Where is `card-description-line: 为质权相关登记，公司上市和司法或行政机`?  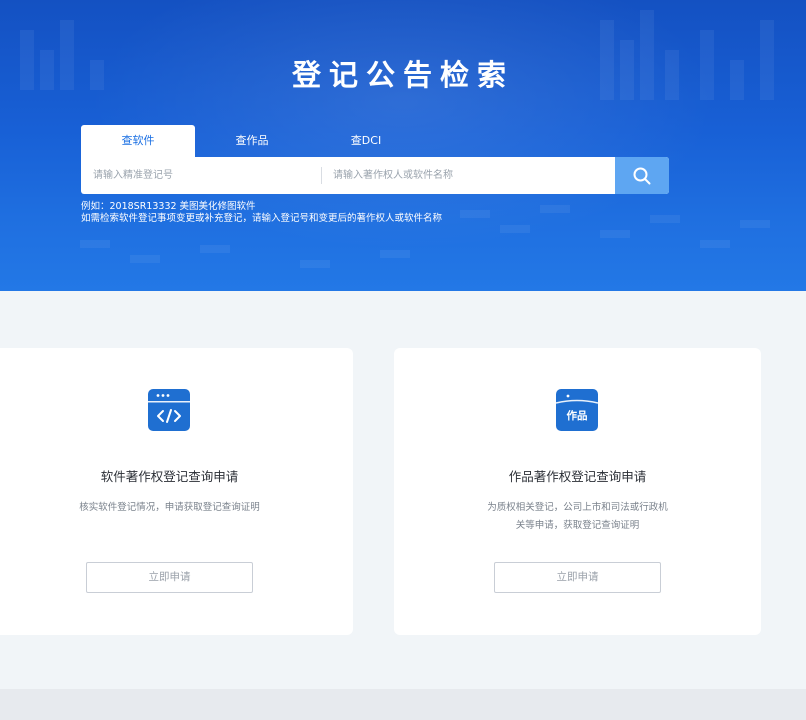 card-description-line: 为质权相关登记，公司上市和司法或行政机 is located at coordinates (577, 507).